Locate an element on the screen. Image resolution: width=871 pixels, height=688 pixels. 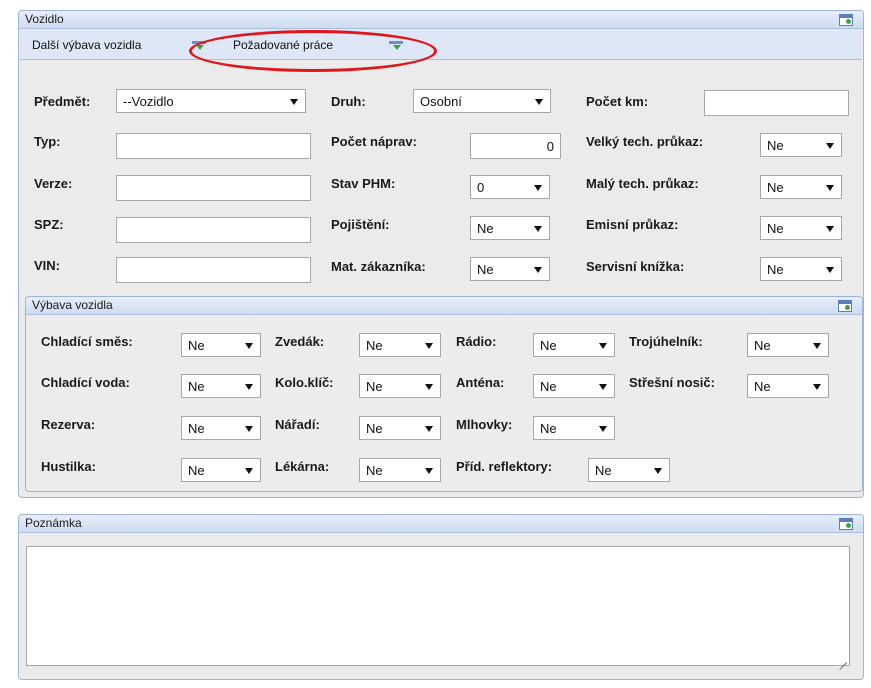
emisni-value: Ne is located at coordinates (775, 228).